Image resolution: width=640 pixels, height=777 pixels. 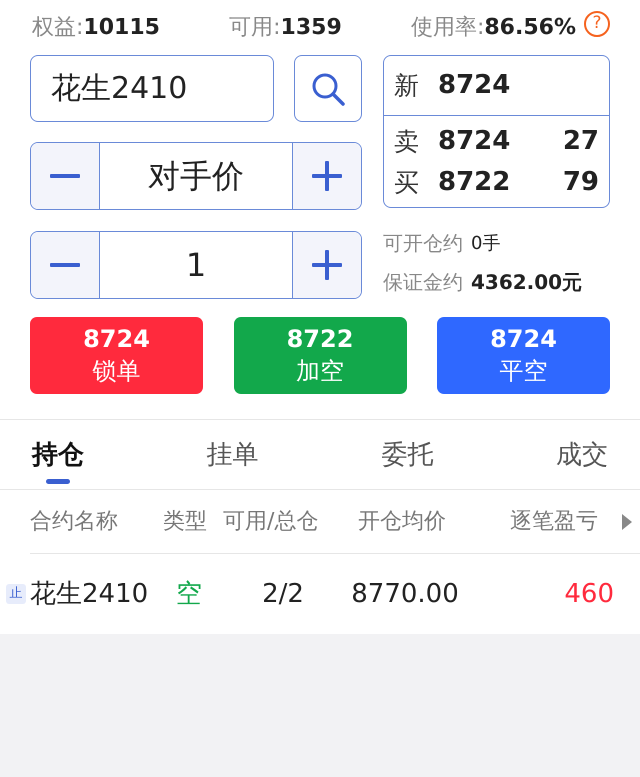 I want to click on search-button, so click(x=328, y=88).